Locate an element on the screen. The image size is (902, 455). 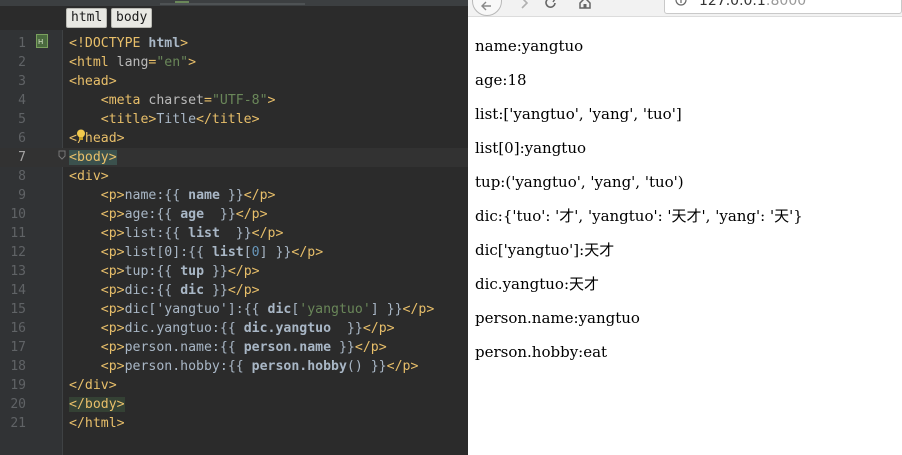
rendered-paragraph: tup:('yangtuo', 'yang', 'tuo') is located at coordinates (579, 182).